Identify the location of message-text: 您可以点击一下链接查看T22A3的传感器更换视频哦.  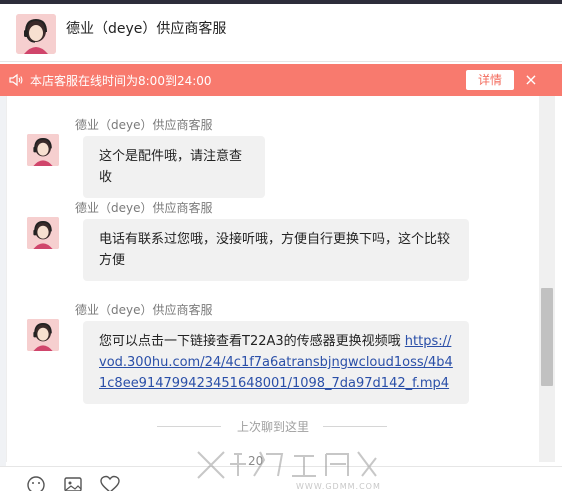
(252, 341).